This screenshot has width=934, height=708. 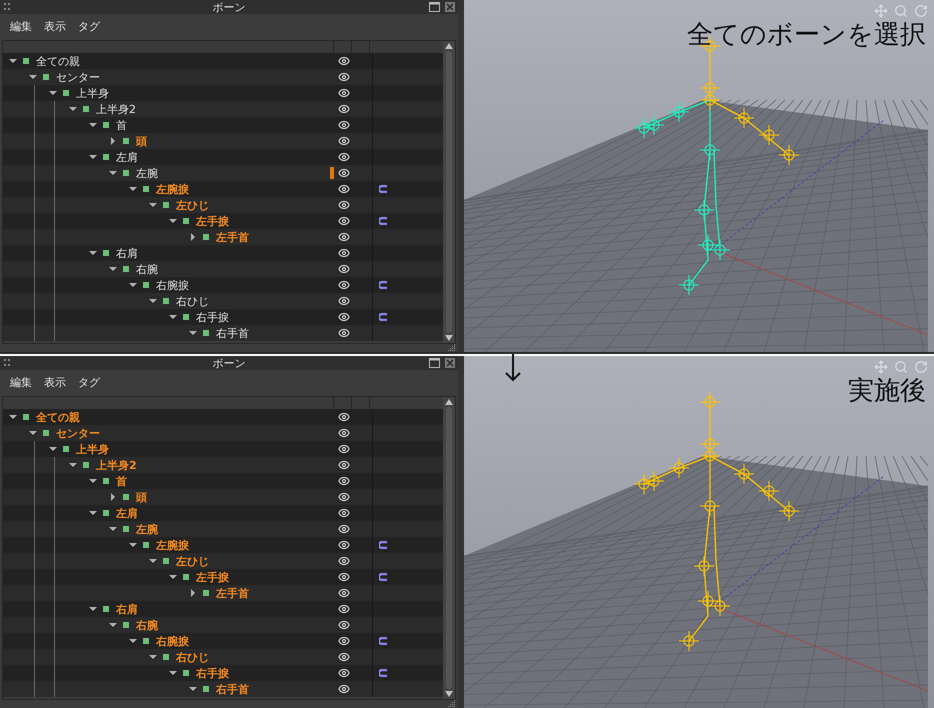 I want to click on bone-name: 左手捩, so click(x=212, y=221).